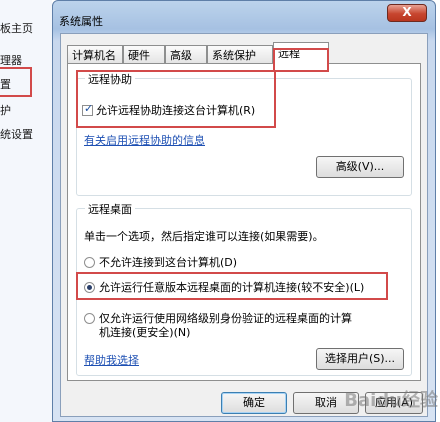 This screenshot has width=440, height=422. I want to click on sidebar-item-system-protection: 护, so click(5, 110).